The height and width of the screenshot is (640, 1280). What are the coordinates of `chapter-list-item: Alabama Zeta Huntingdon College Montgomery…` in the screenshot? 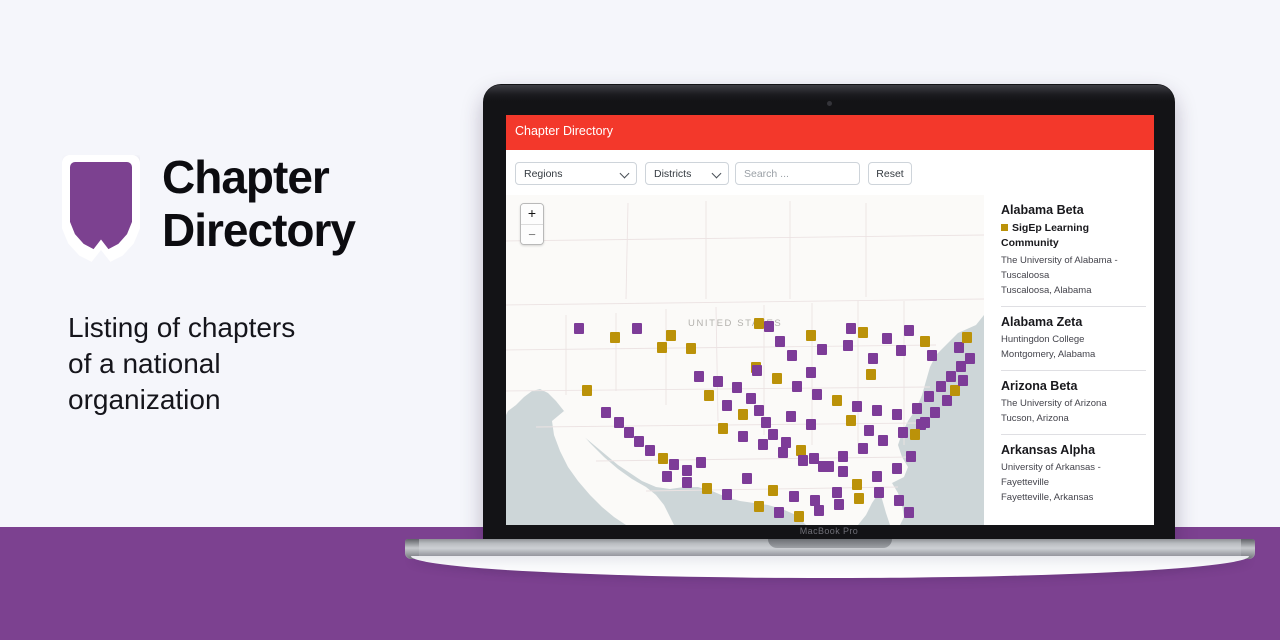 It's located at (1073, 339).